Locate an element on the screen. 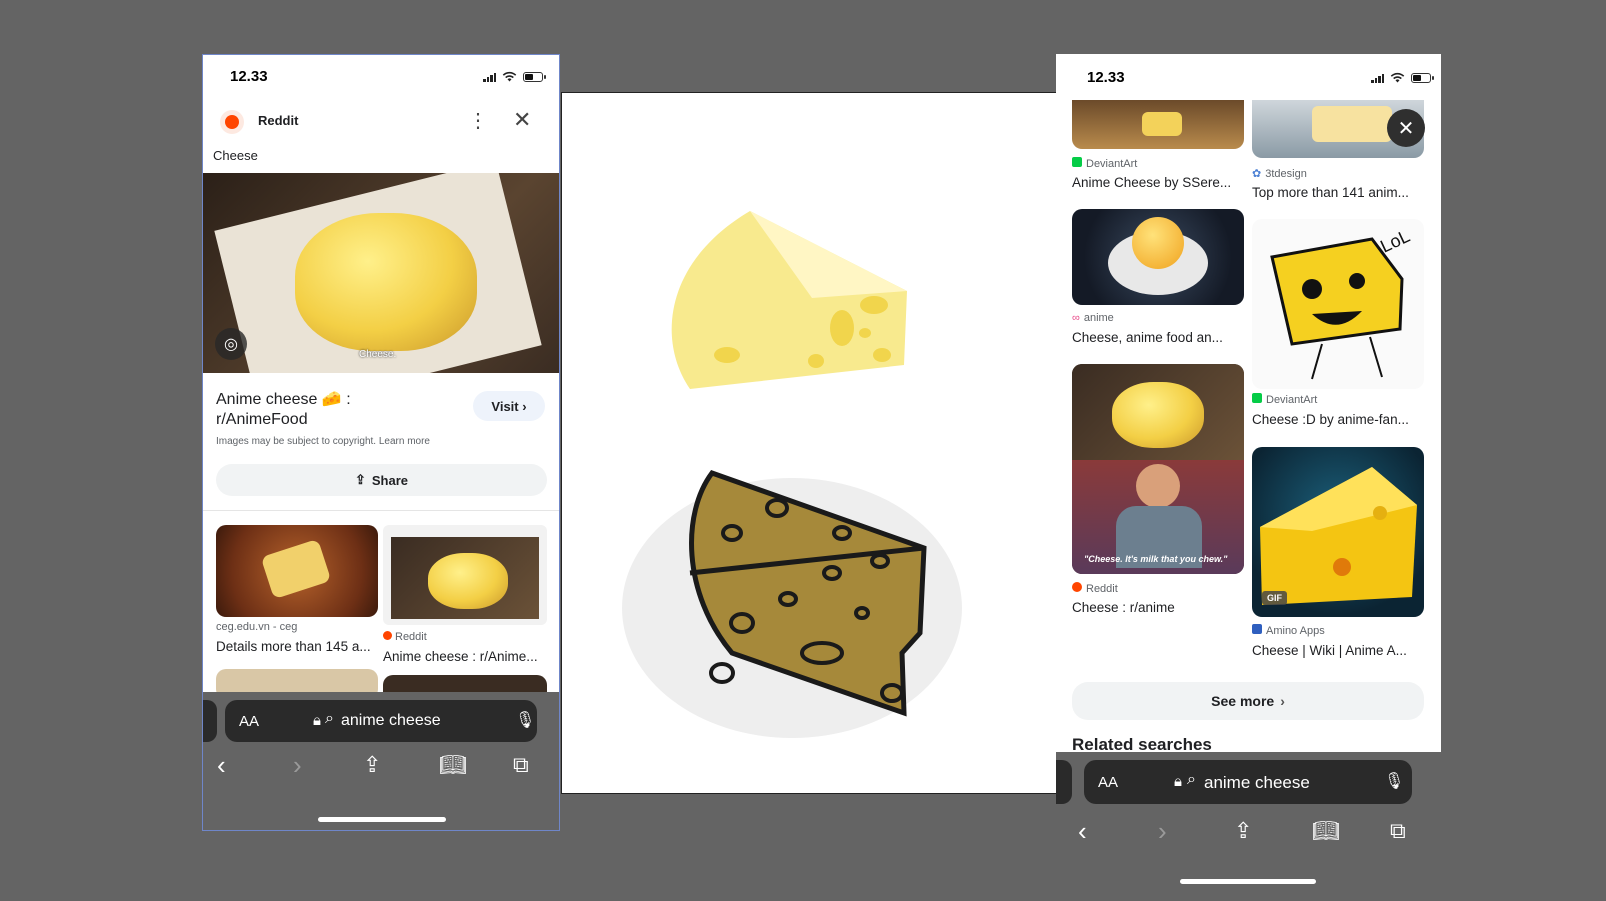 The width and height of the screenshot is (1606, 901). visit-button: Visit › is located at coordinates (509, 406).